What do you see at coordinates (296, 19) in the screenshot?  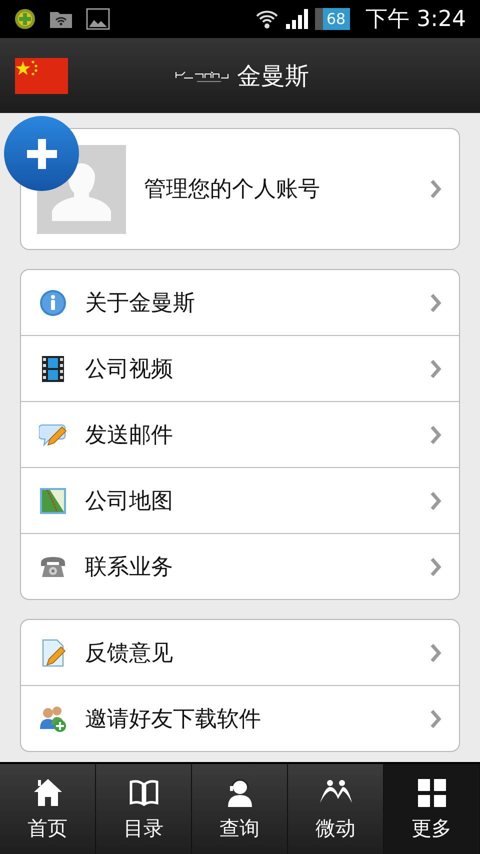 I see `signal-icon` at bounding box center [296, 19].